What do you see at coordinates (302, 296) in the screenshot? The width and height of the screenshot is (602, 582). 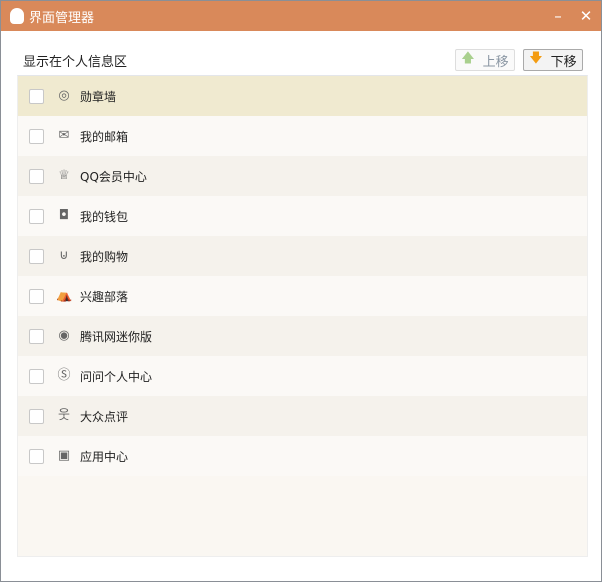 I see `list-item: ⛺ 兴趣部落` at bounding box center [302, 296].